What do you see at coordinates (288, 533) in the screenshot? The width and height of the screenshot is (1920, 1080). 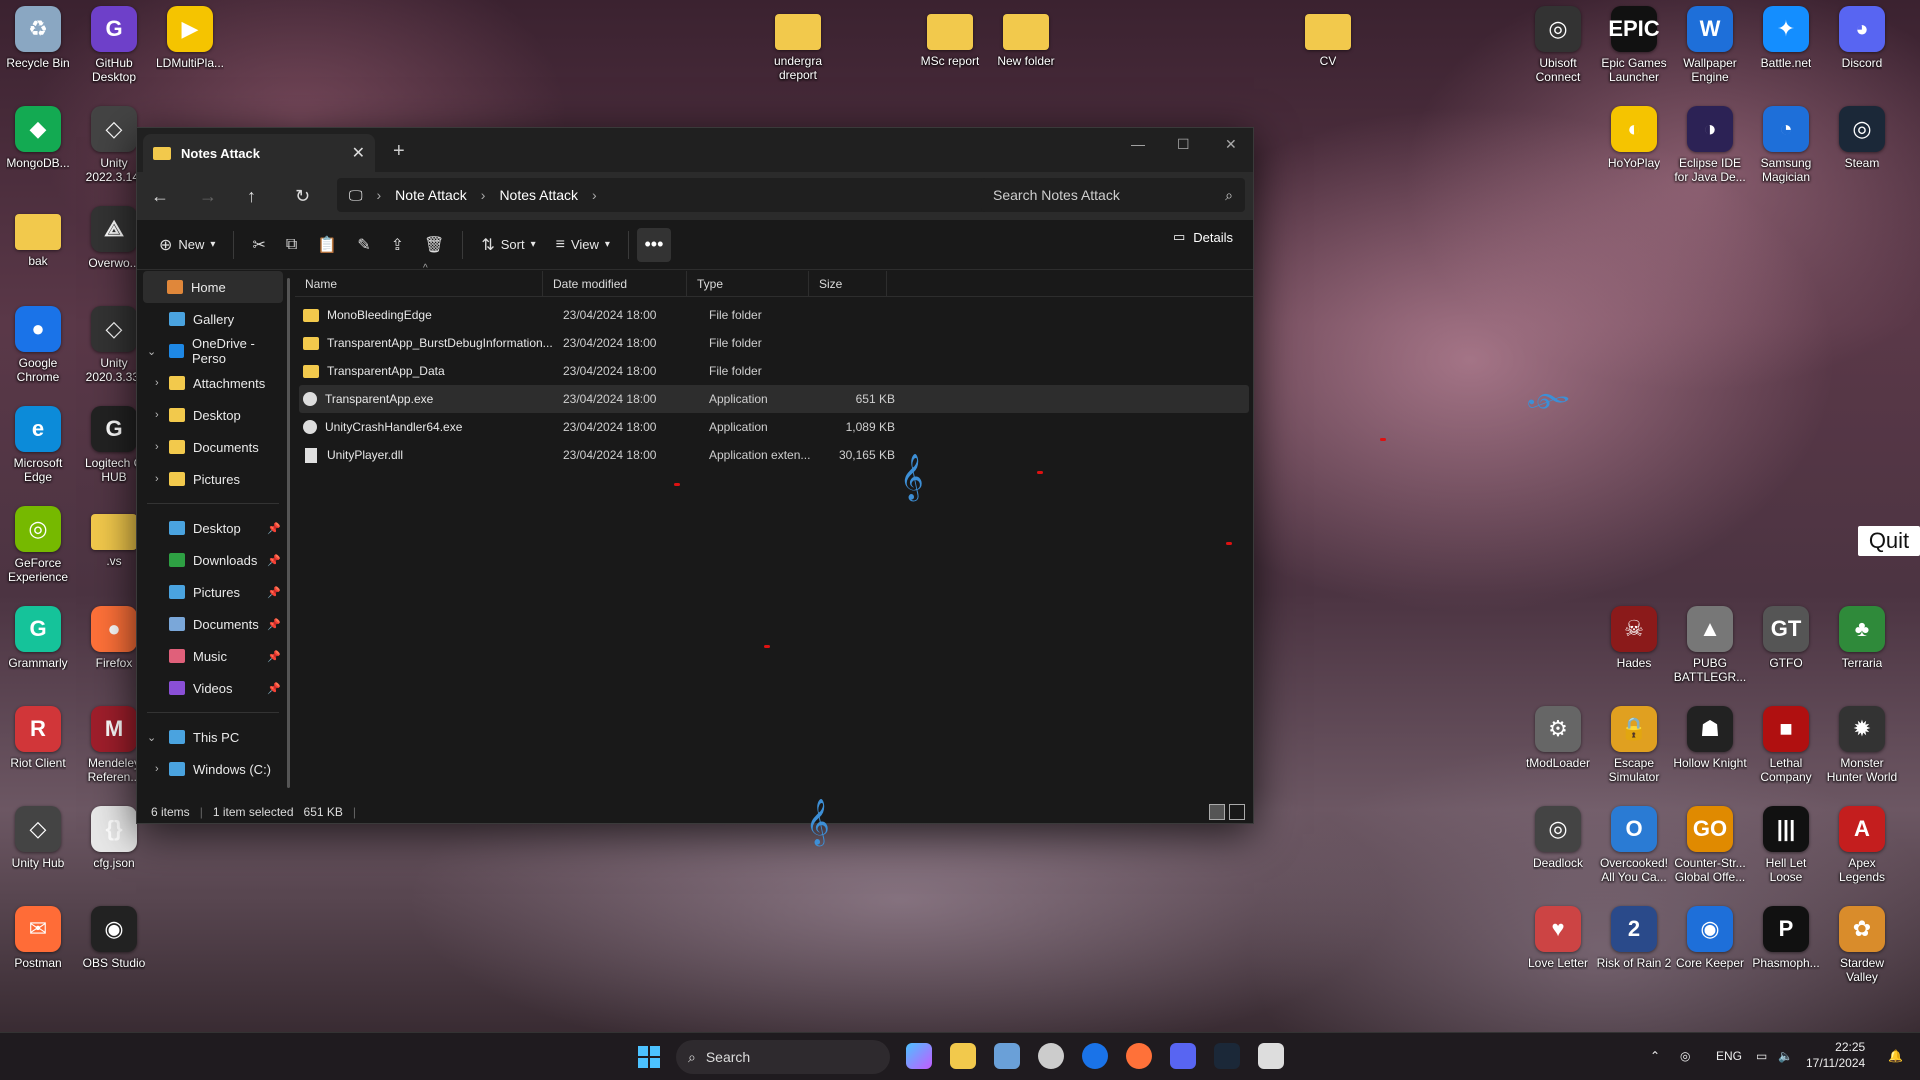 I see `navigation-scrollbar` at bounding box center [288, 533].